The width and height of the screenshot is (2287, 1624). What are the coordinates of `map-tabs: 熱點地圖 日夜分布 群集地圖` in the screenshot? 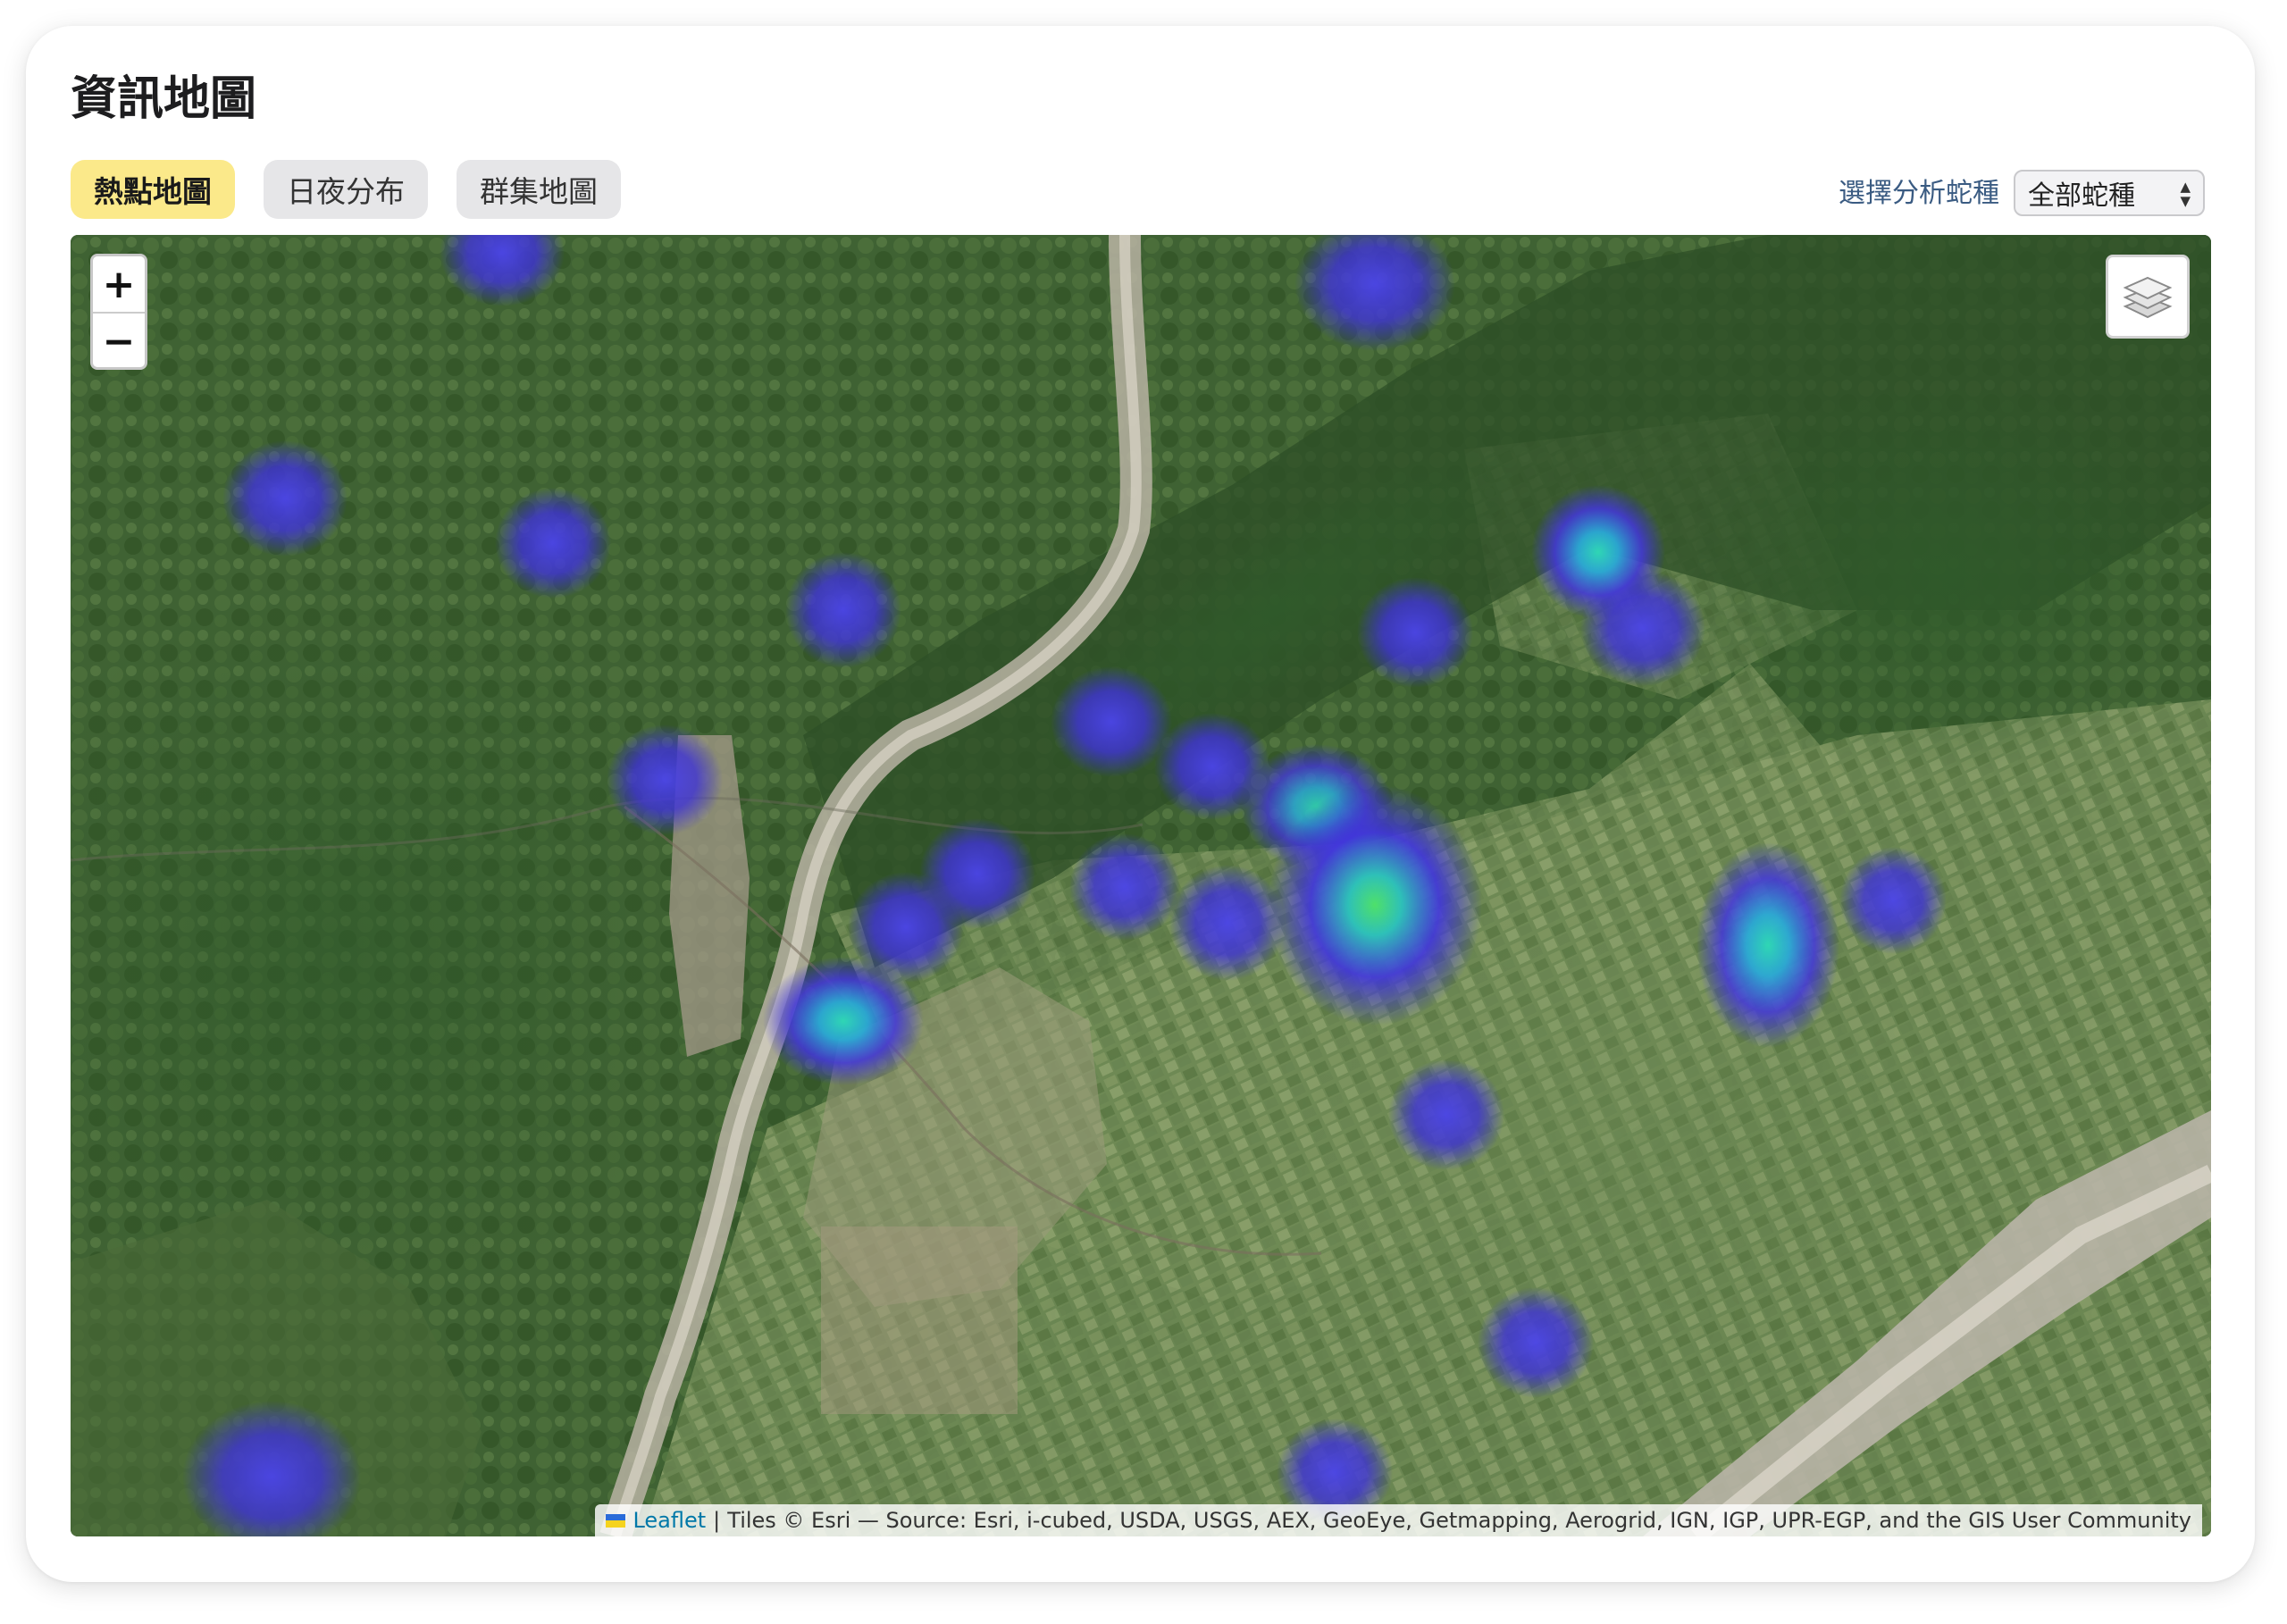 It's located at (346, 189).